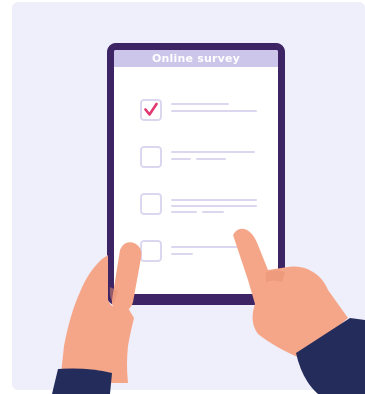 This screenshot has height=394, width=365. I want to click on left-sleeve, so click(82, 381).